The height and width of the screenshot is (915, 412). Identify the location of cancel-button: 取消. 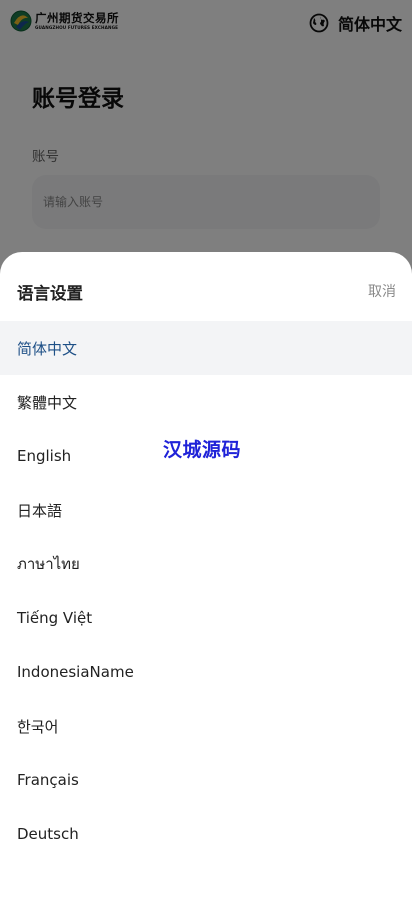
(382, 291).